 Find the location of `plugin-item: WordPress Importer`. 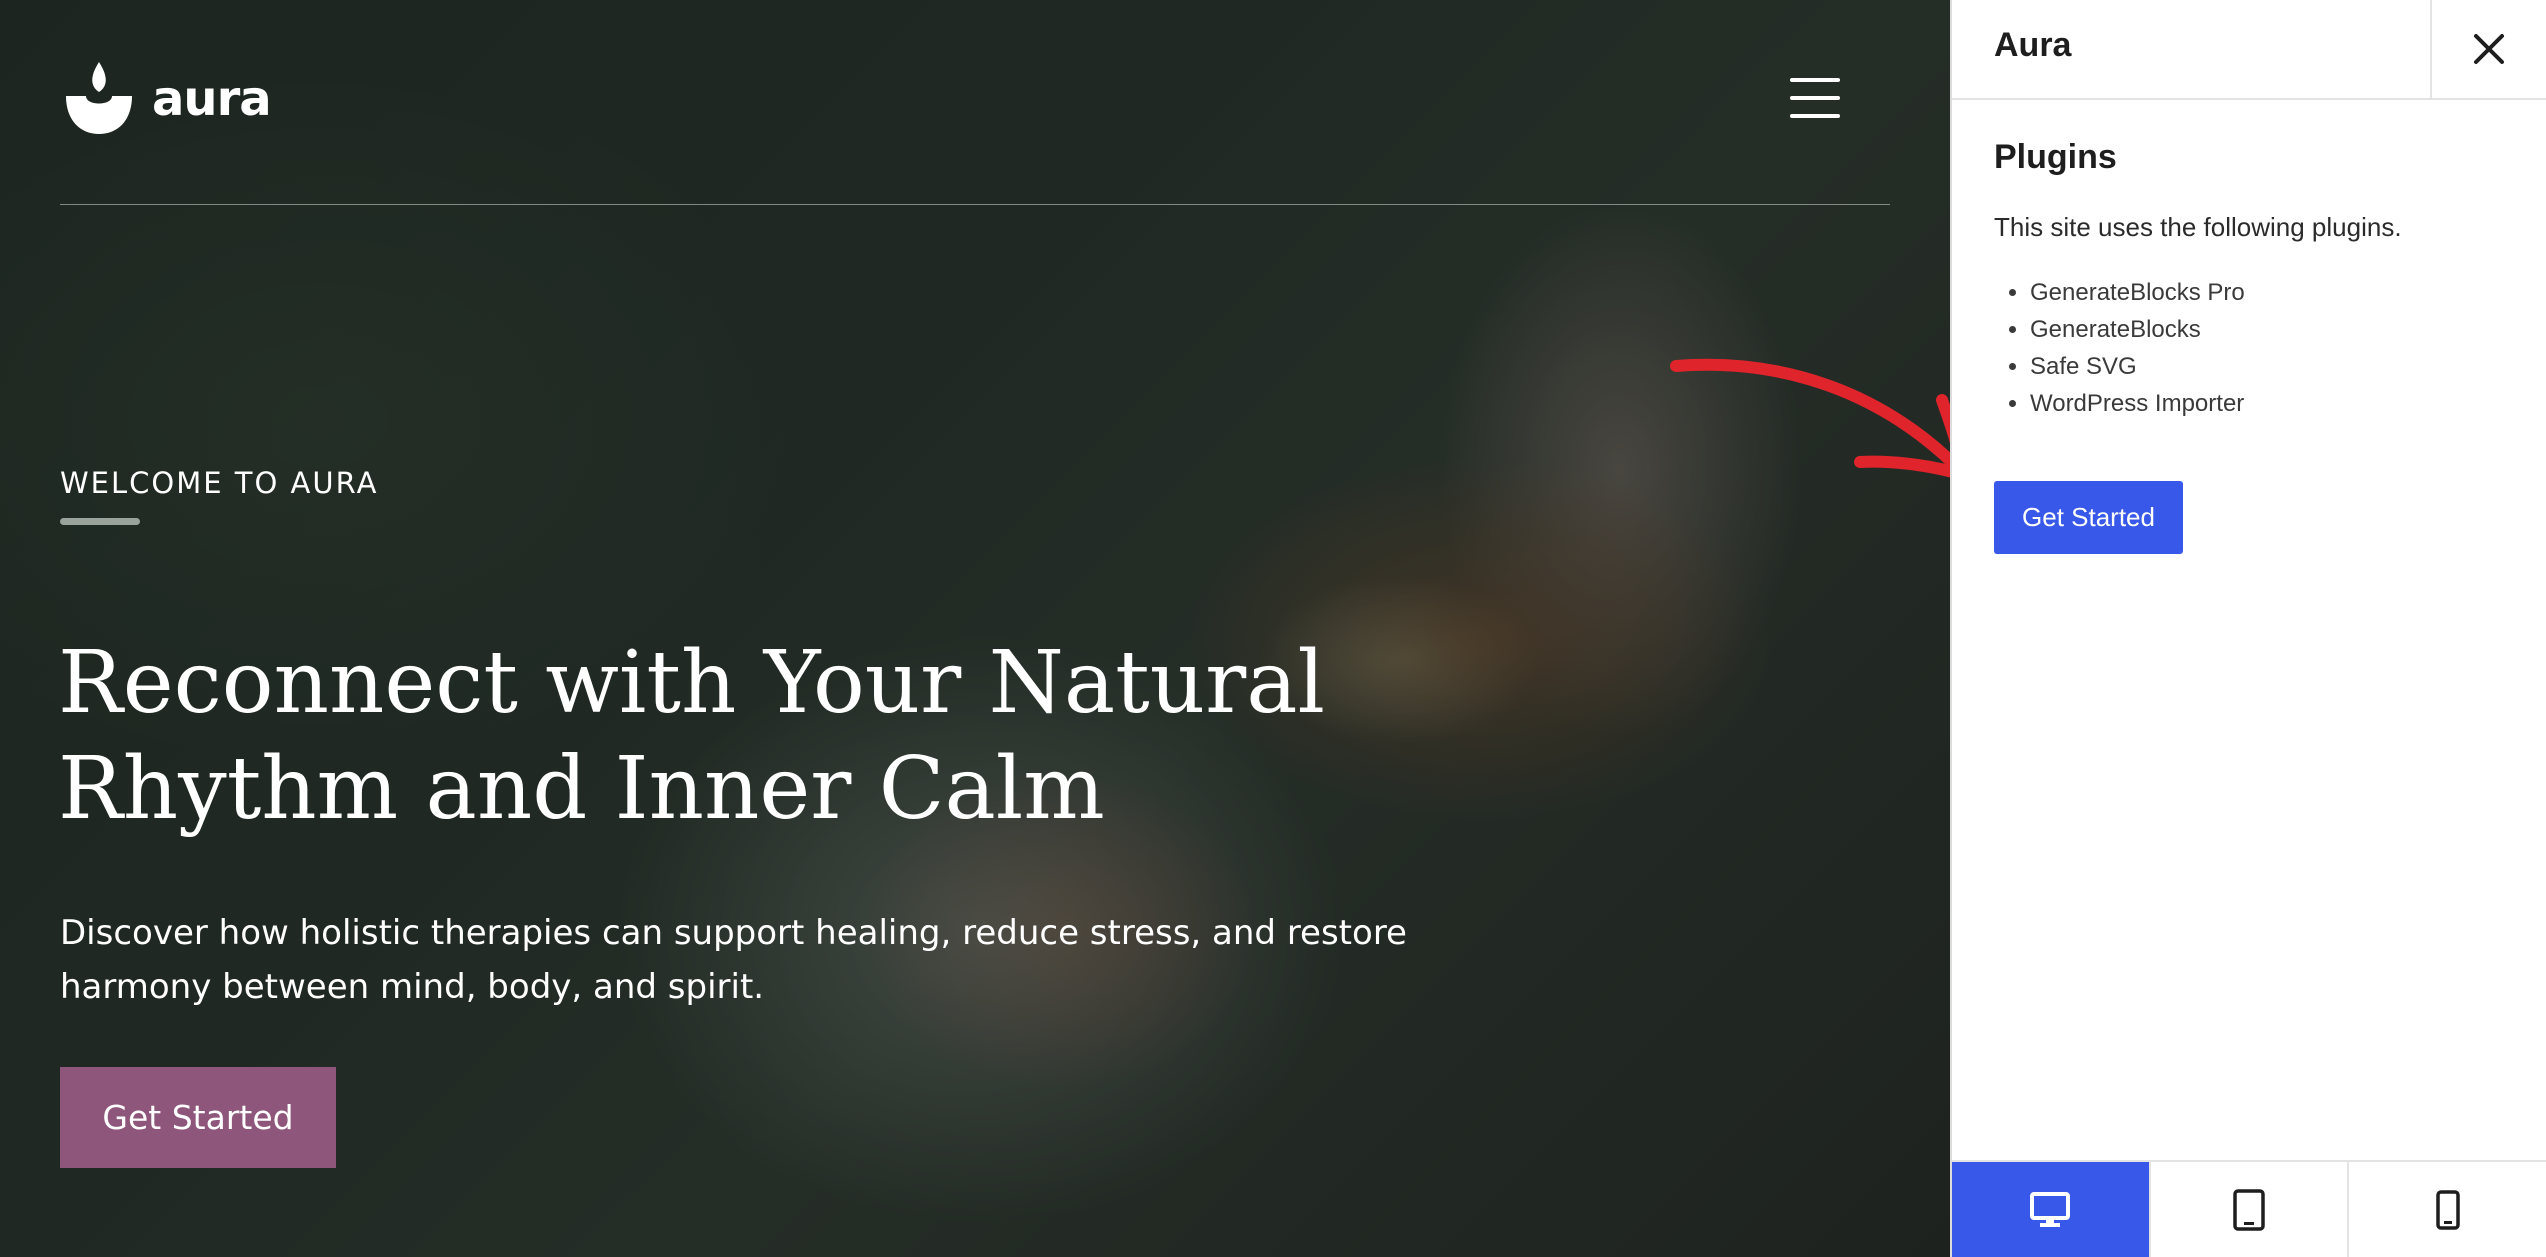

plugin-item: WordPress Importer is located at coordinates (2137, 403).